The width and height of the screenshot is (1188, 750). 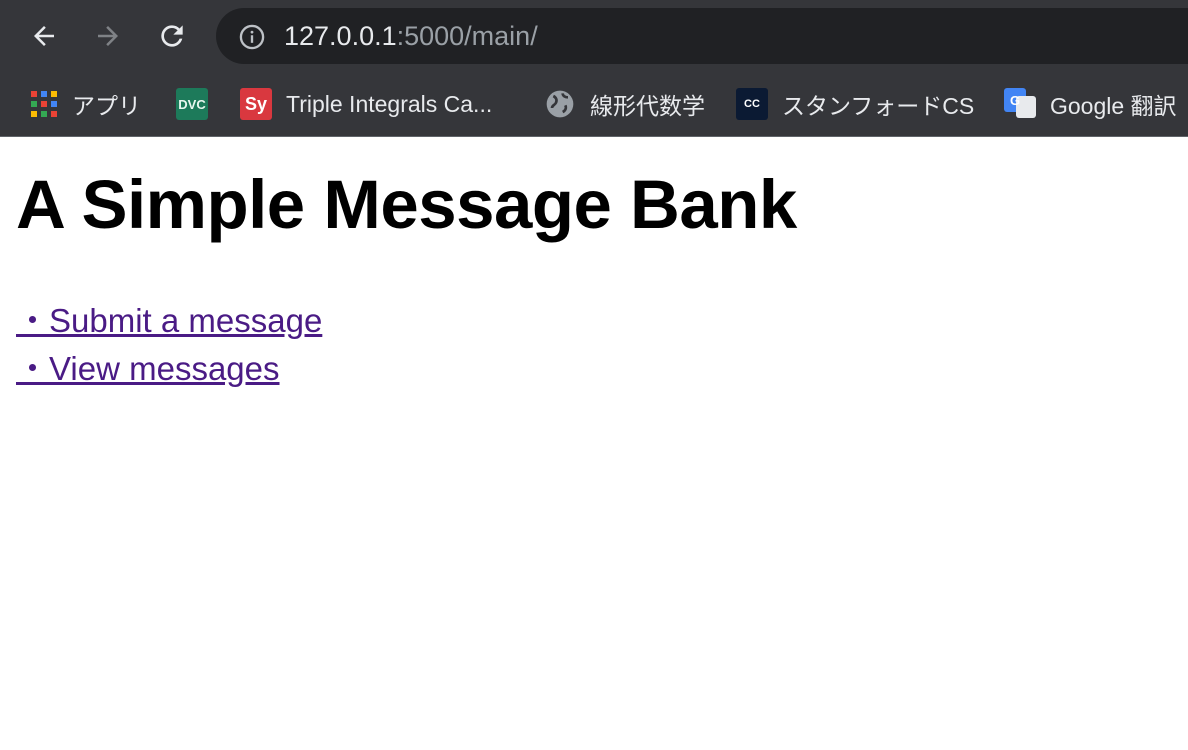 I want to click on bookmark-label: スタンフォードCS, so click(x=878, y=106).